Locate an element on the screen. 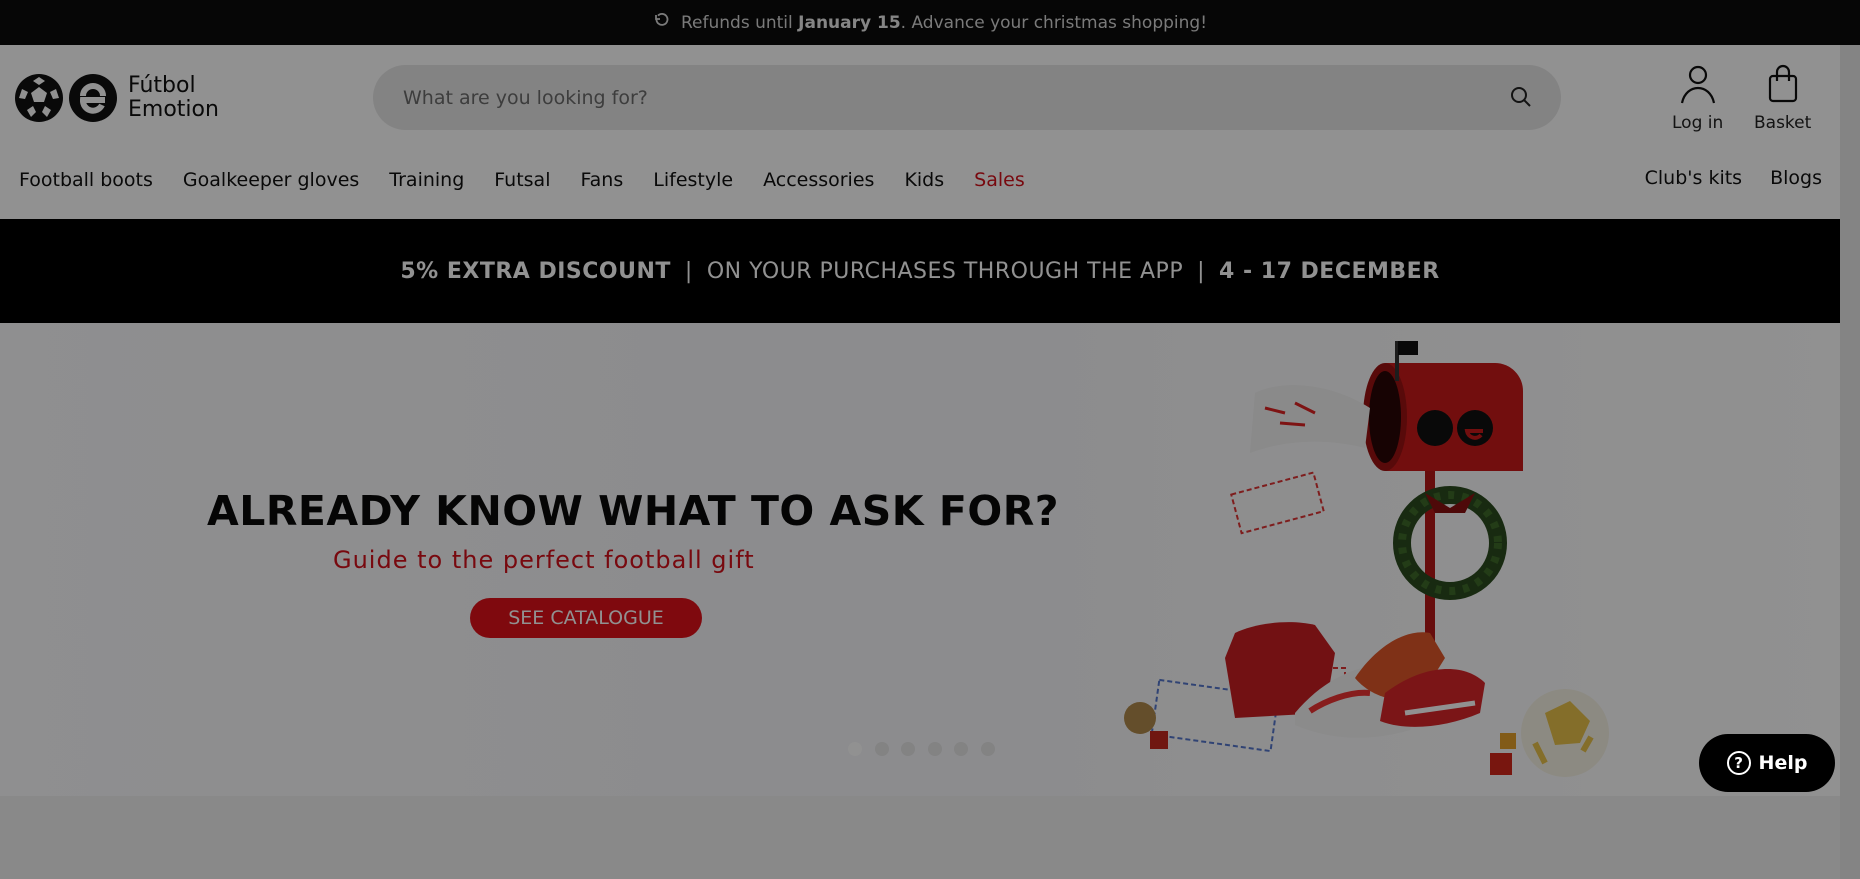  secondary-nav: Club's kits Blogs is located at coordinates (1719, 178).